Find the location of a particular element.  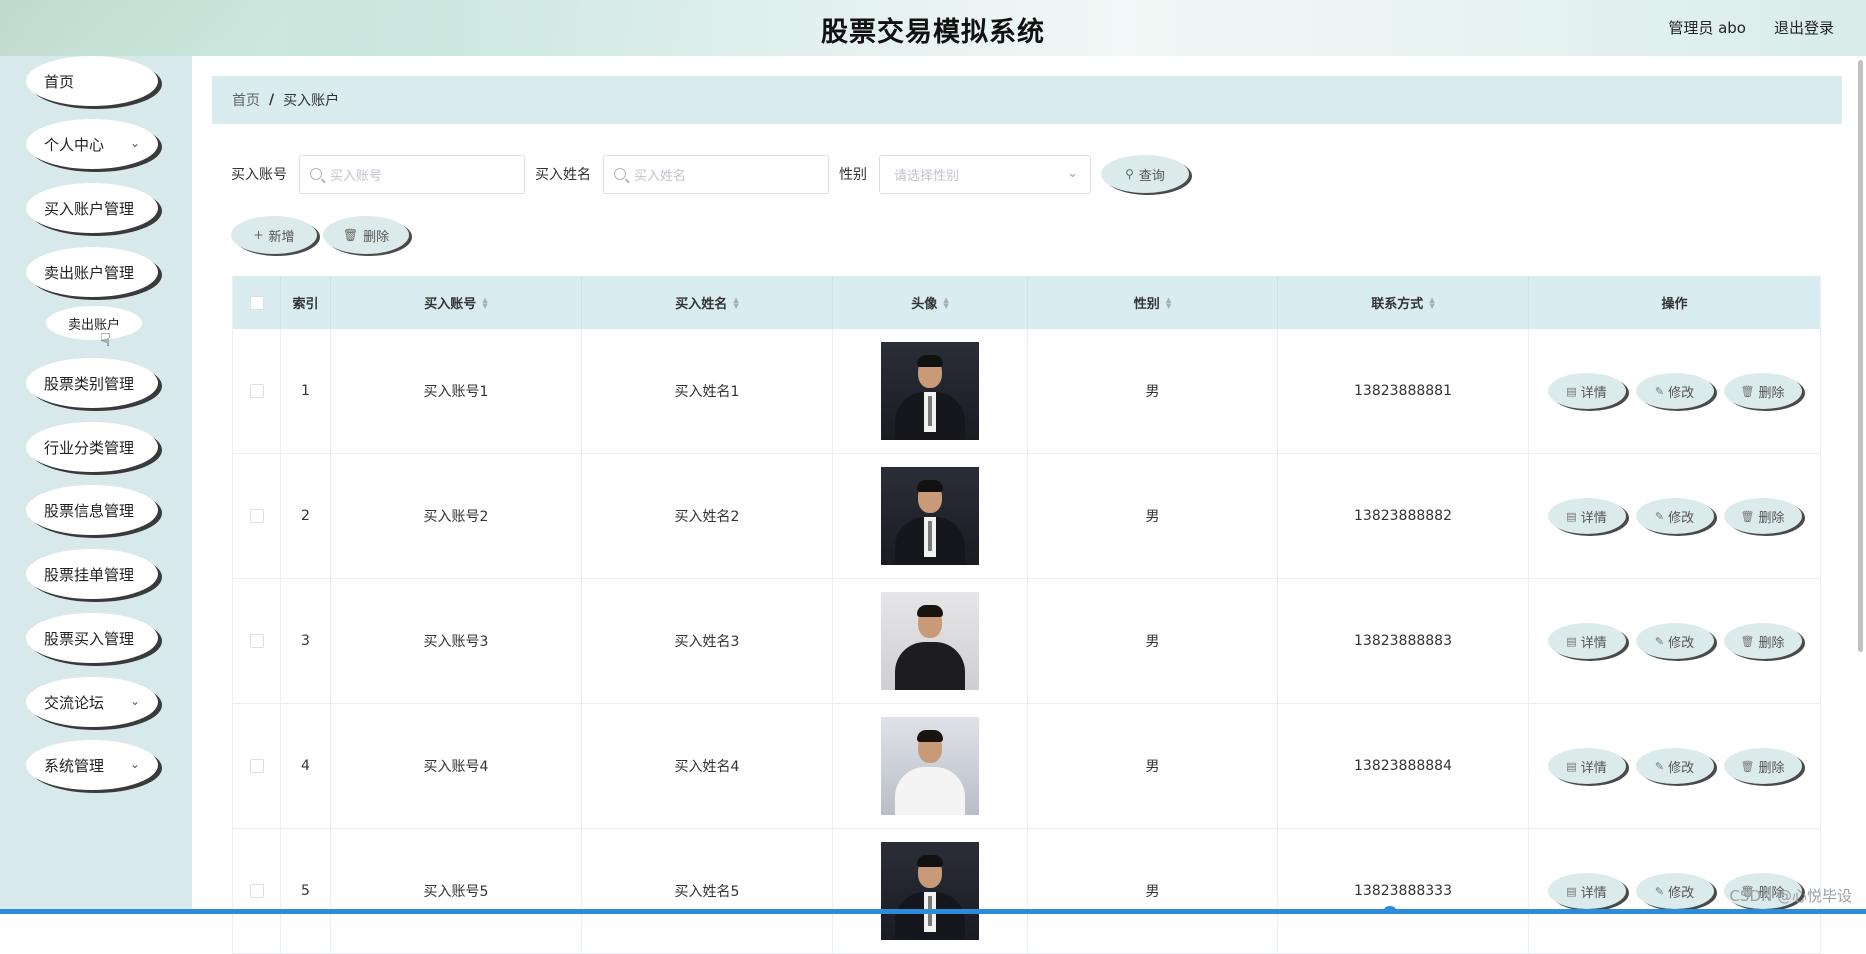

sidebar-item-buy-account-mgmt: 买入账户管理 is located at coordinates (92, 208).